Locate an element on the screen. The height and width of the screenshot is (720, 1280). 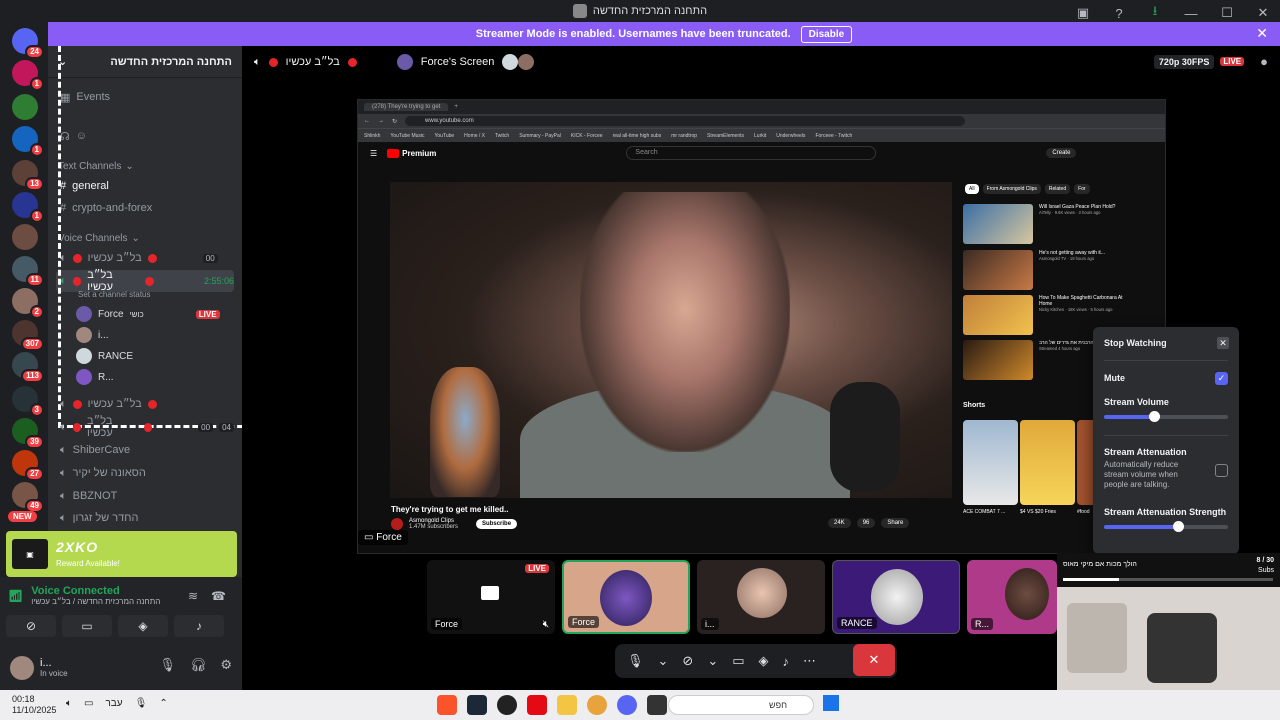
voice-channel: 🔈︎ בל״ב עכשיו 00 is located at coordinates (145, 258).